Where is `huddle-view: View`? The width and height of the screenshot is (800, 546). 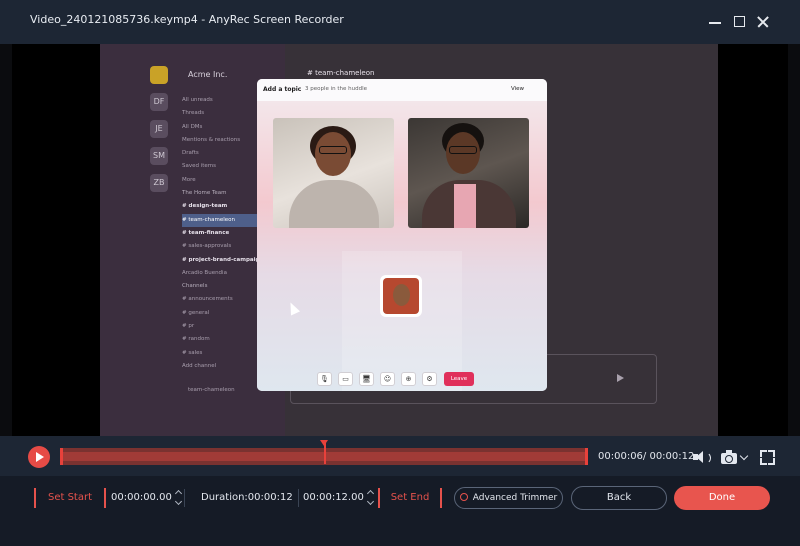
huddle-view: View is located at coordinates (518, 89).